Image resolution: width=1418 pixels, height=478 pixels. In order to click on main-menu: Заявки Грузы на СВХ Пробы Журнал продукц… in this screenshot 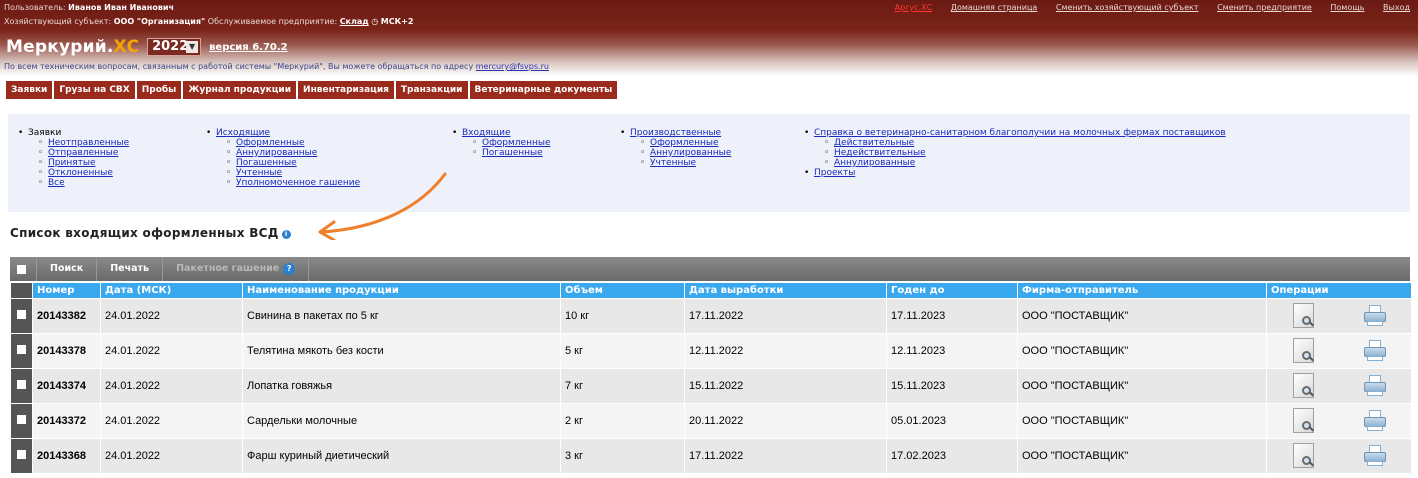, I will do `click(313, 90)`.